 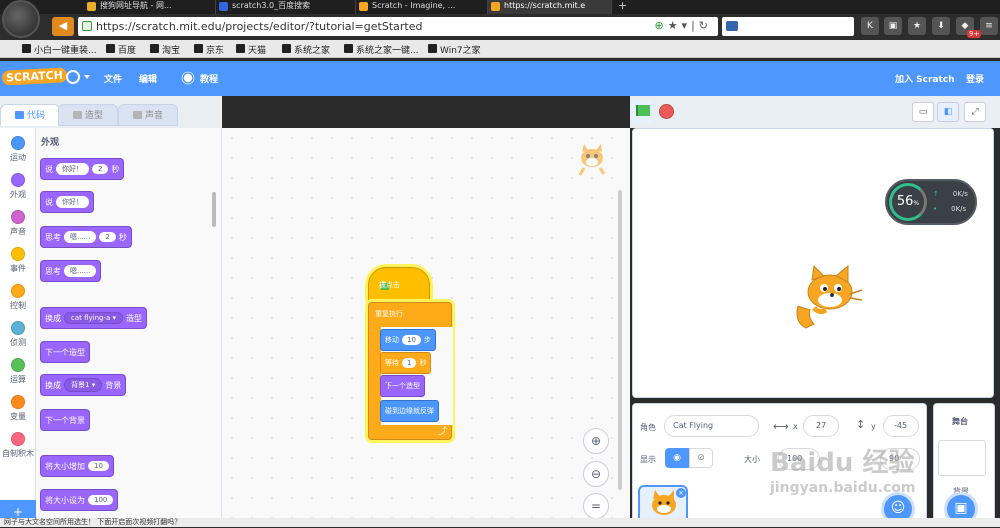 What do you see at coordinates (828, 297) in the screenshot?
I see `cat-sprite` at bounding box center [828, 297].